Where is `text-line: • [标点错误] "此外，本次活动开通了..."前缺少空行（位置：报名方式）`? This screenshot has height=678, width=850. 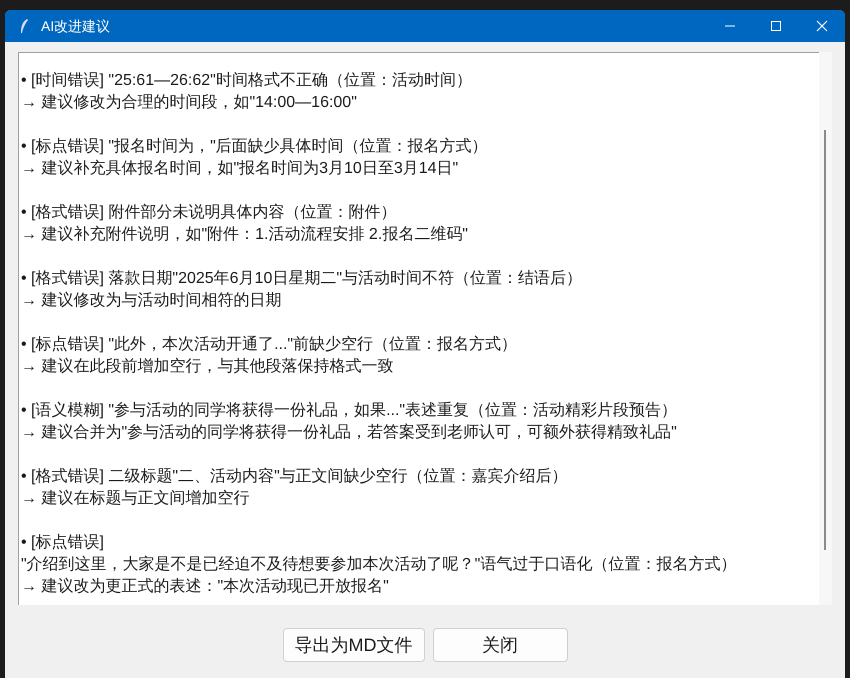 text-line: • [标点错误] "此外，本次活动开通了..."前缺少空行（位置：报名方式） is located at coordinates (269, 344).